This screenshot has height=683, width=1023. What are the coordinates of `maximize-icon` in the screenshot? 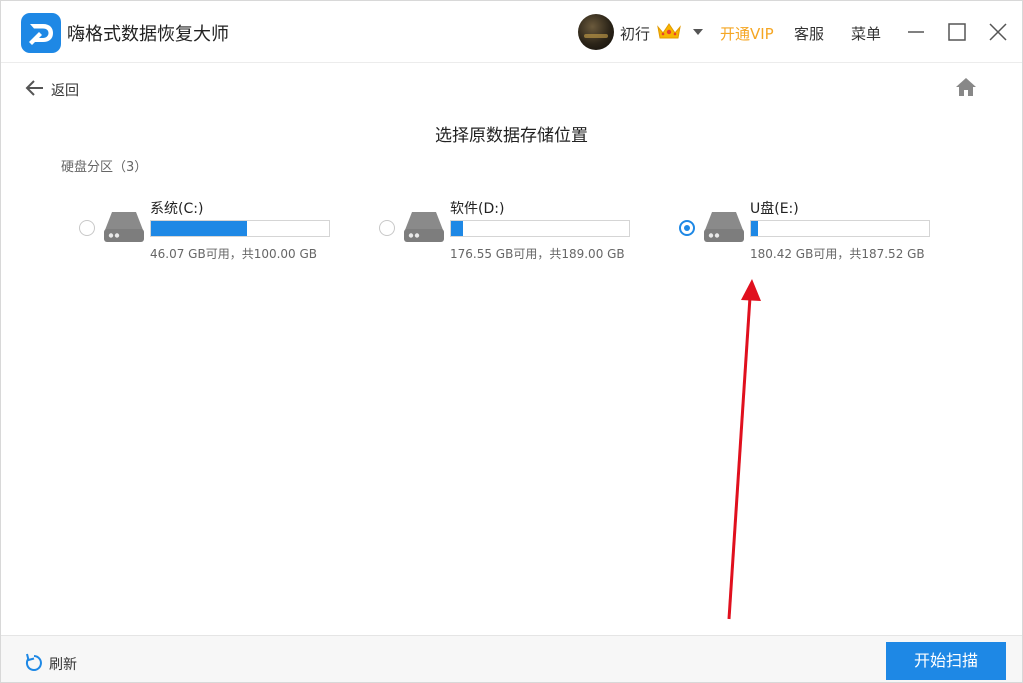 It's located at (957, 32).